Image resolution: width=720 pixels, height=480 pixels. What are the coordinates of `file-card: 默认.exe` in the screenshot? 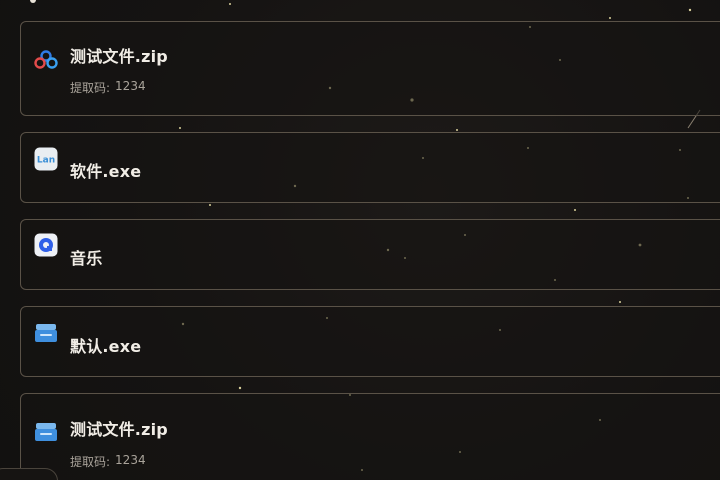 It's located at (370, 341).